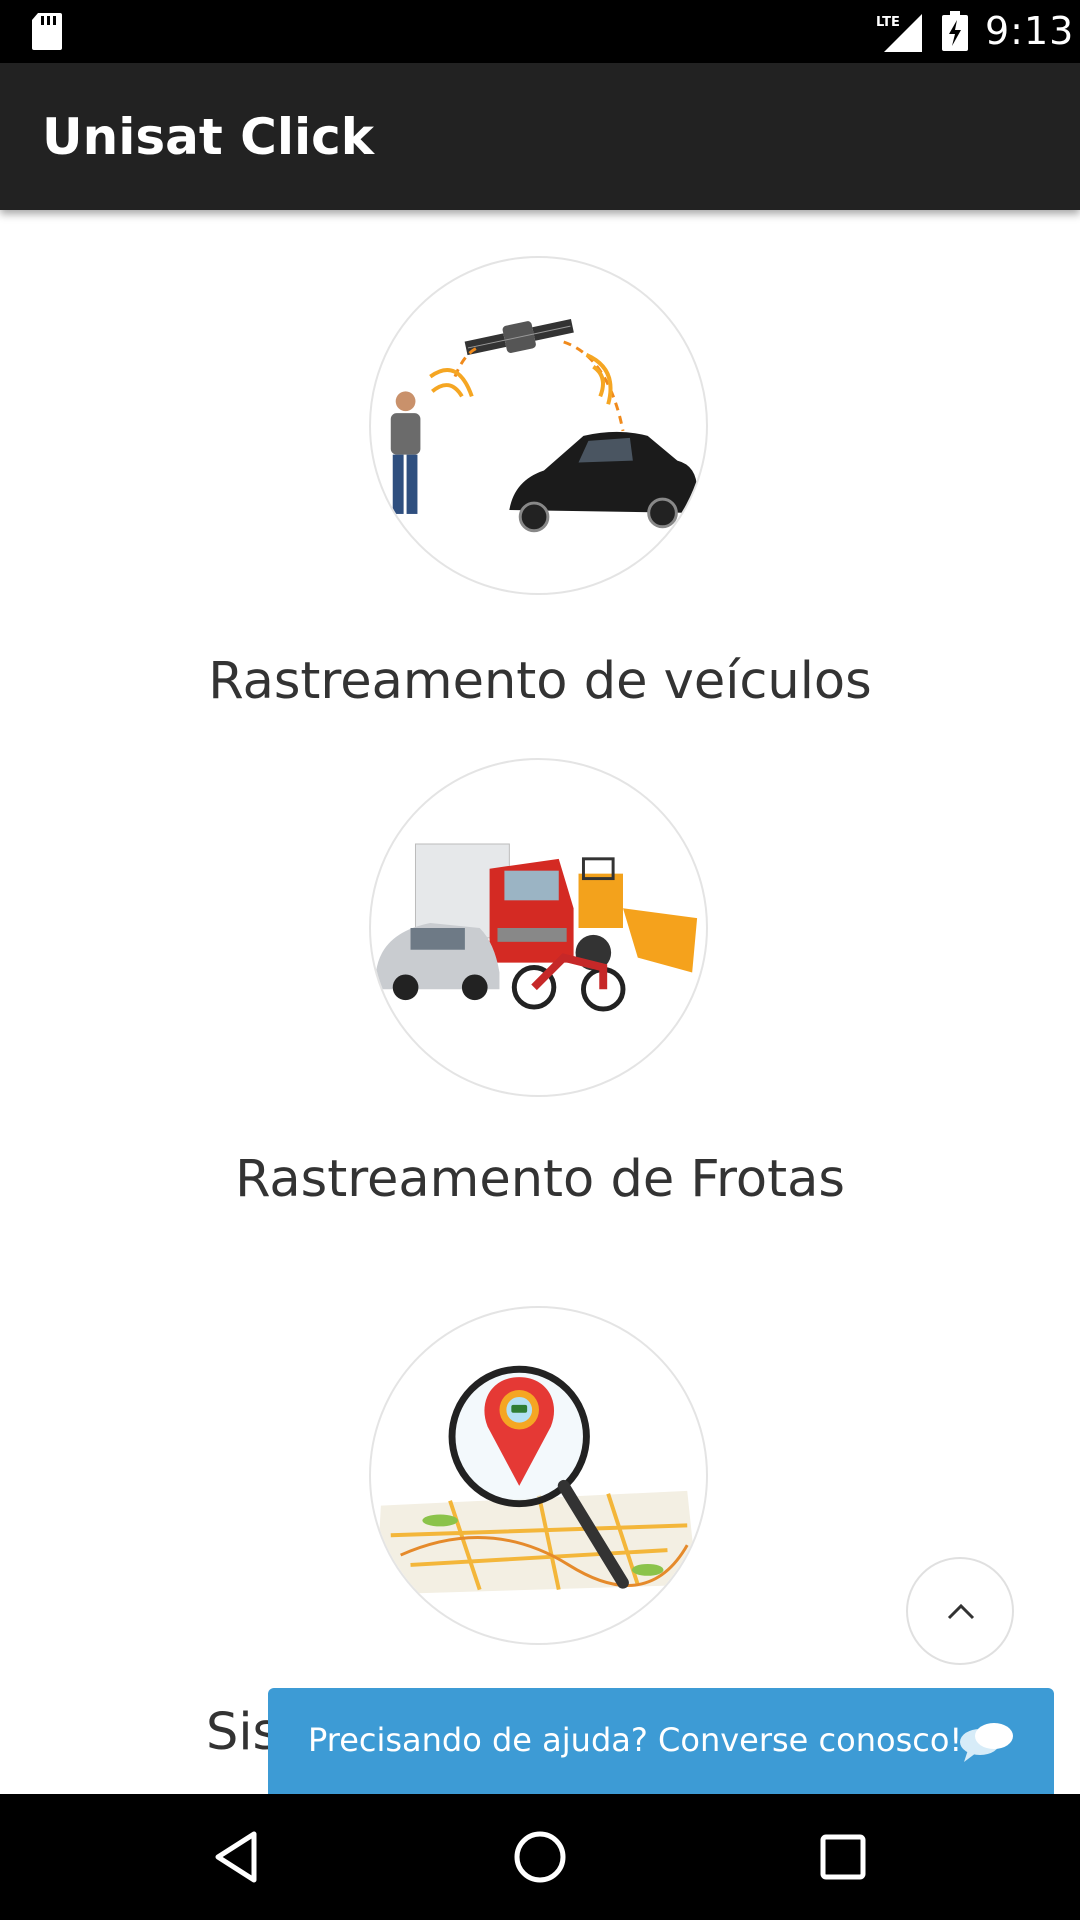  I want to click on scroll-to-top-button, so click(960, 1611).